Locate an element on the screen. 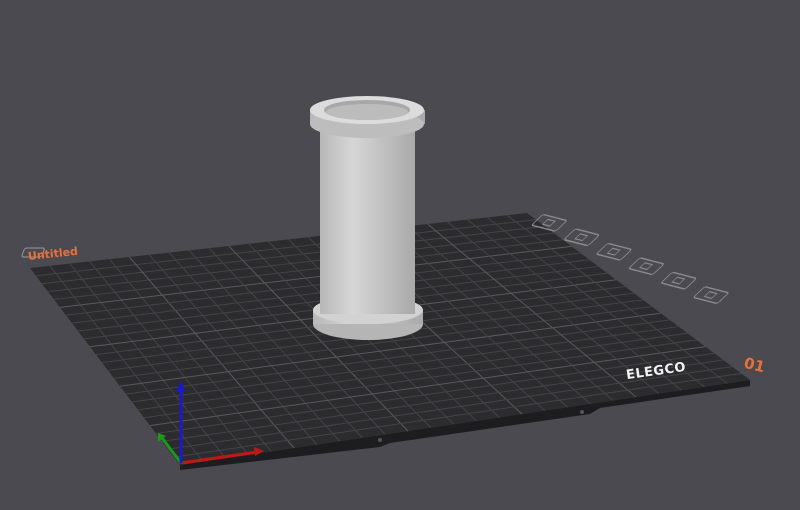  orient-icon is located at coordinates (582, 237).